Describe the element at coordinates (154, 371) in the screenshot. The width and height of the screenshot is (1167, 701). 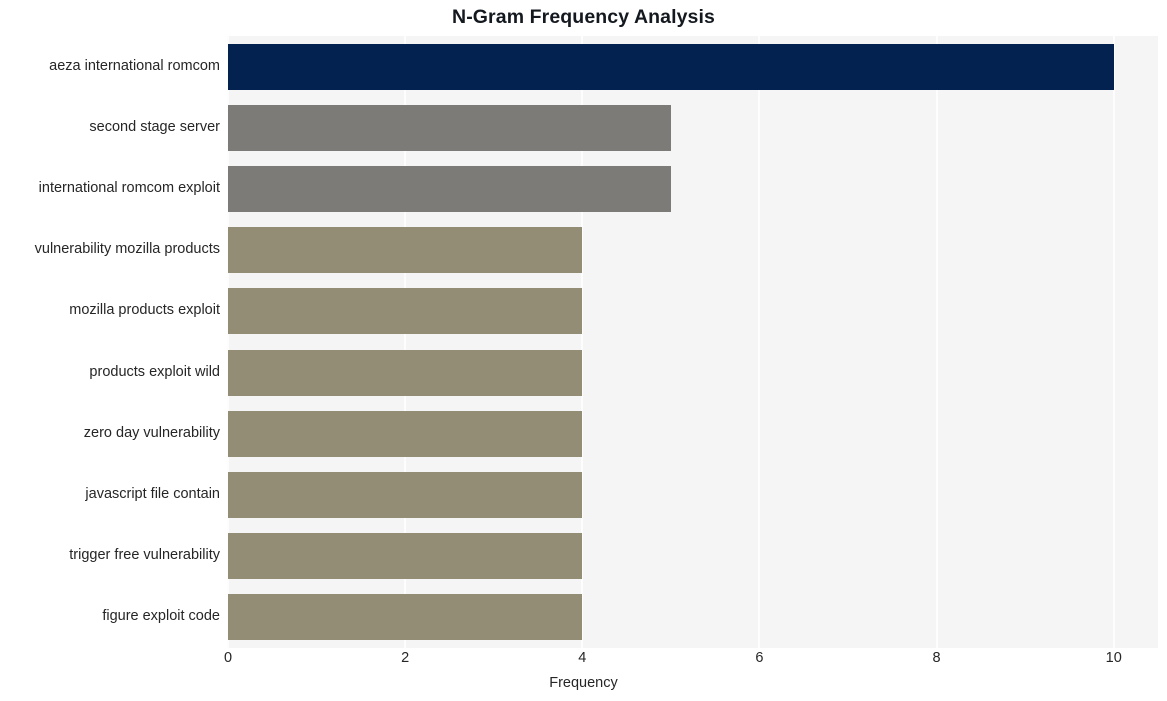
I see `y-axis-tick-label: products exploit wild` at that location.